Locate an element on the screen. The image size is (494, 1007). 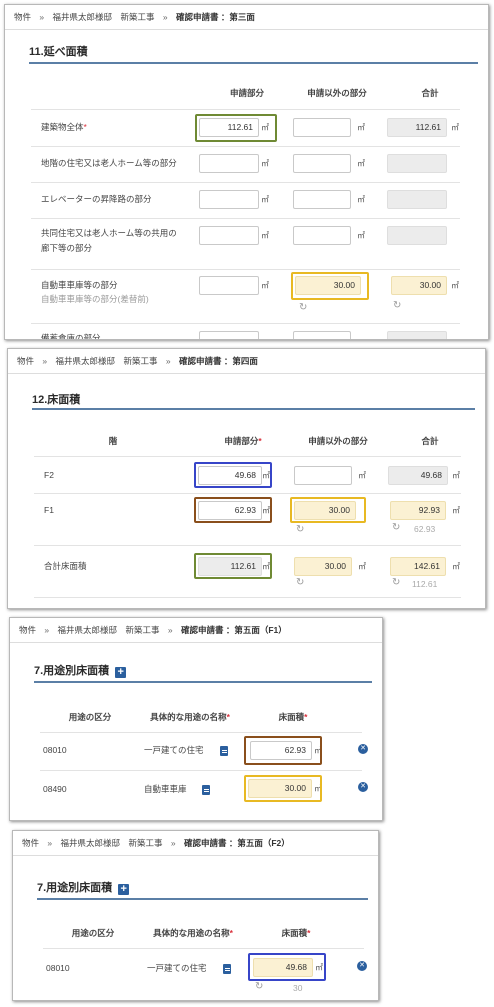
floor-area-input: 62.93 is located at coordinates (281, 750).